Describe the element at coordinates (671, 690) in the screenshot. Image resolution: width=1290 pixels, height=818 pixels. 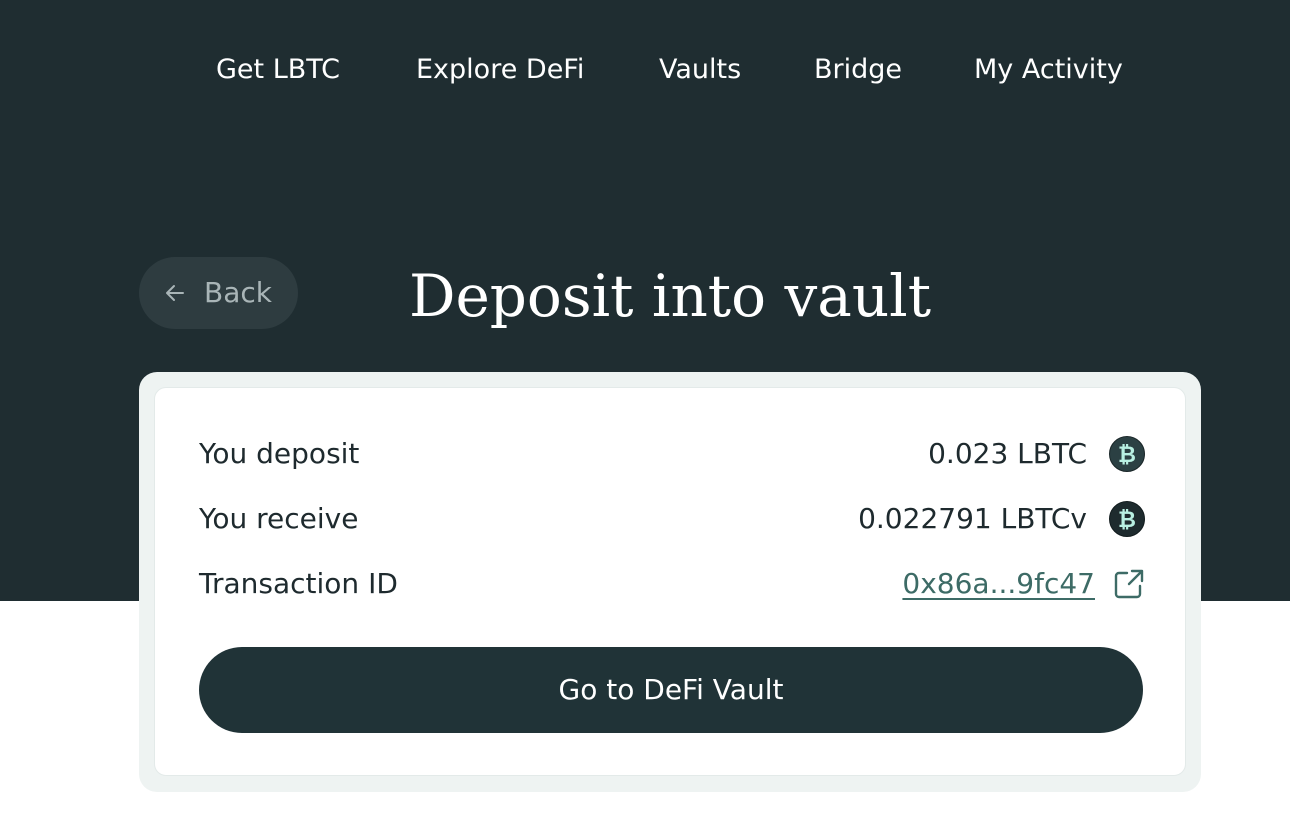
I see `go-to-defi-vault-button: Go to DeFi Vault` at that location.